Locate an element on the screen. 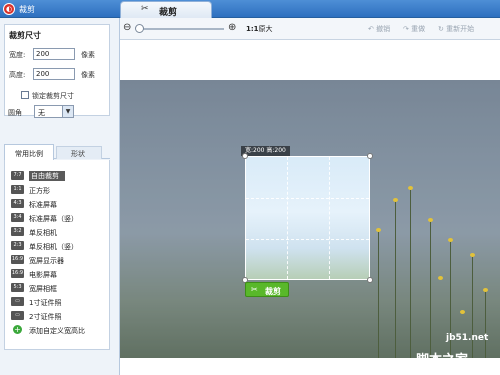 Image resolution: width=500 pixels, height=375 pixels. height-label: 高度: is located at coordinates (17, 75).